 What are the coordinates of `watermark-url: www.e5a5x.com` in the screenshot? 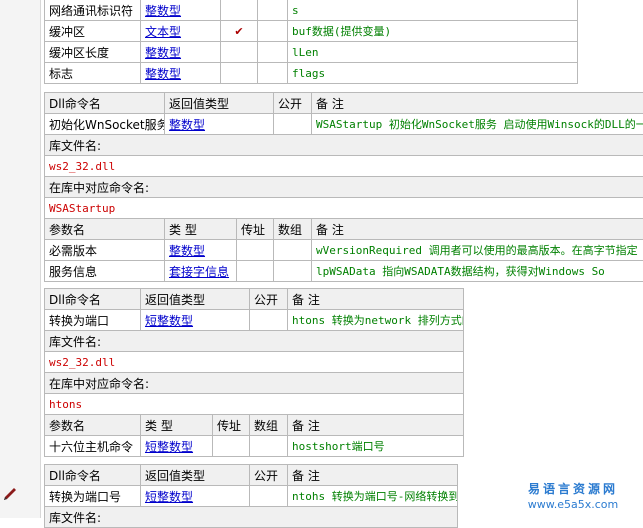 It's located at (573, 504).